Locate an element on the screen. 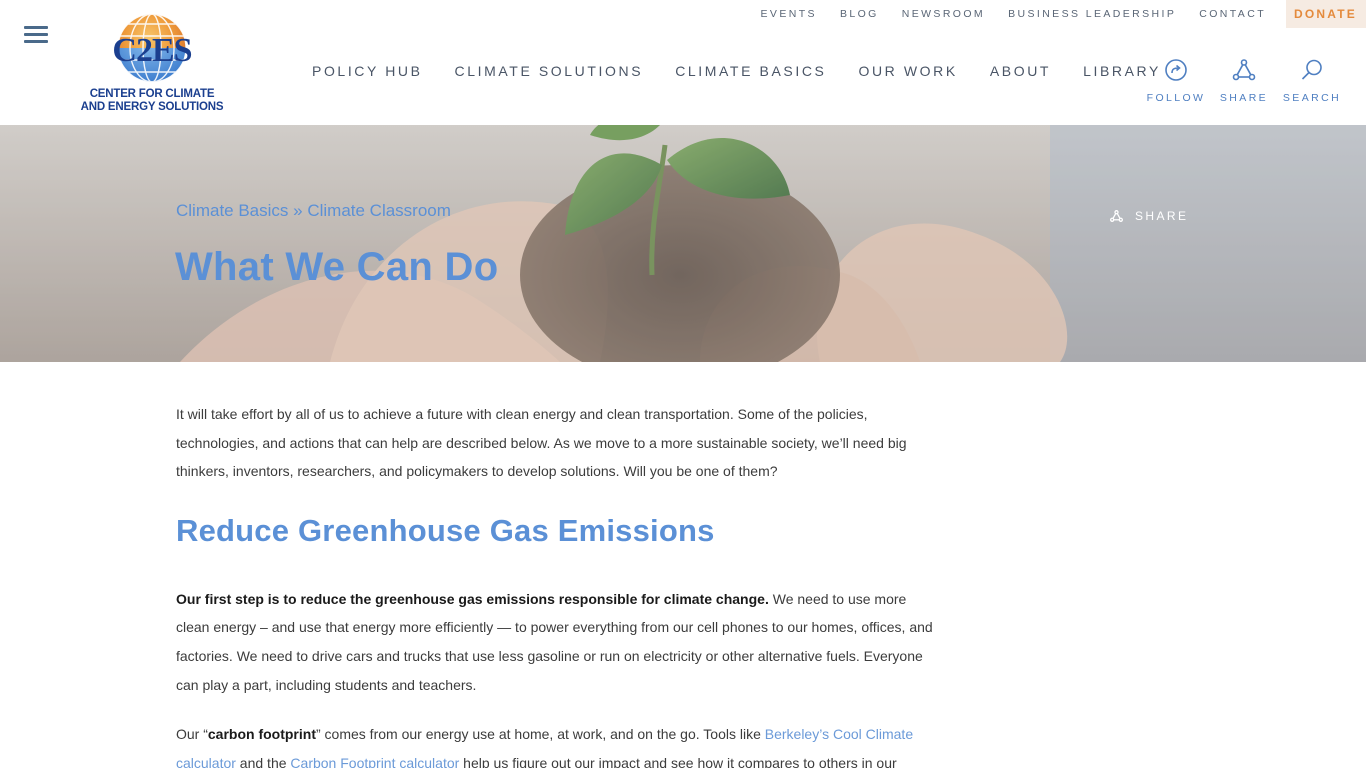 The width and height of the screenshot is (1366, 768). header-tools: FOLLOW SHARE SEARCH is located at coordinates (1244, 82).